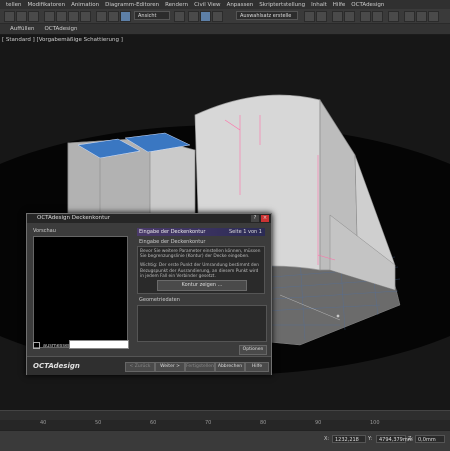 Image resolution: width=450 pixels, height=451 pixels. Describe the element at coordinates (309, 16) in the screenshot. I see `mirror-icon` at that location.